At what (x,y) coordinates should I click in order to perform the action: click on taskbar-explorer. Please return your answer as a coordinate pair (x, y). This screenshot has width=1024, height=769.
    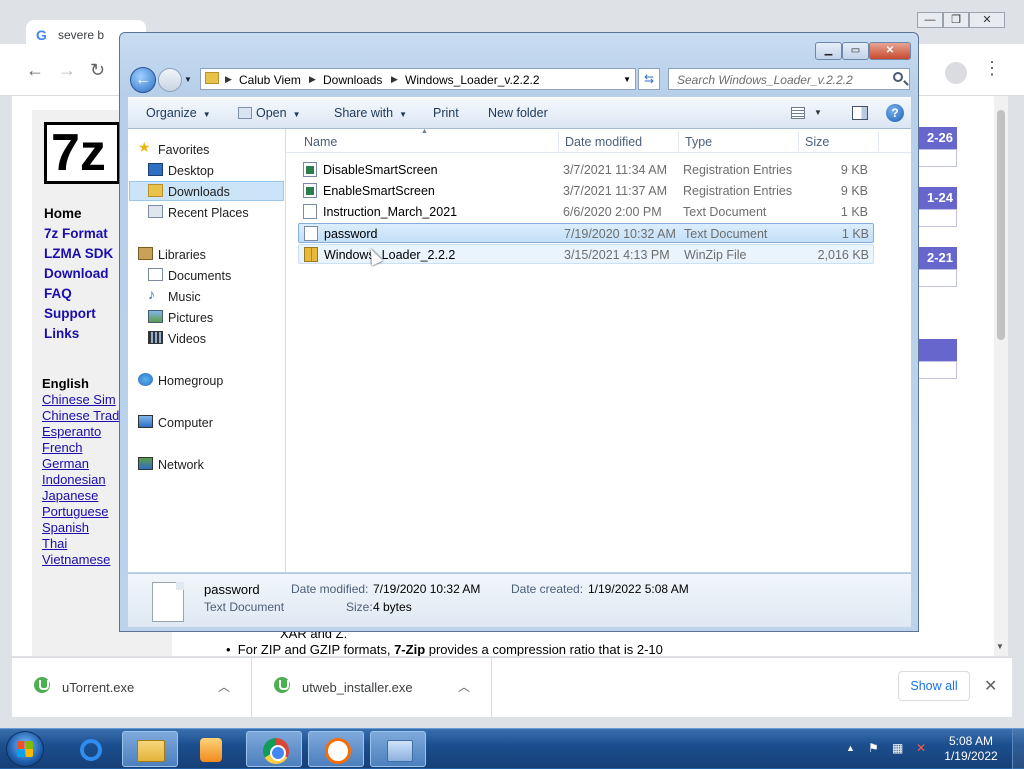
    Looking at the image, I should click on (150, 749).